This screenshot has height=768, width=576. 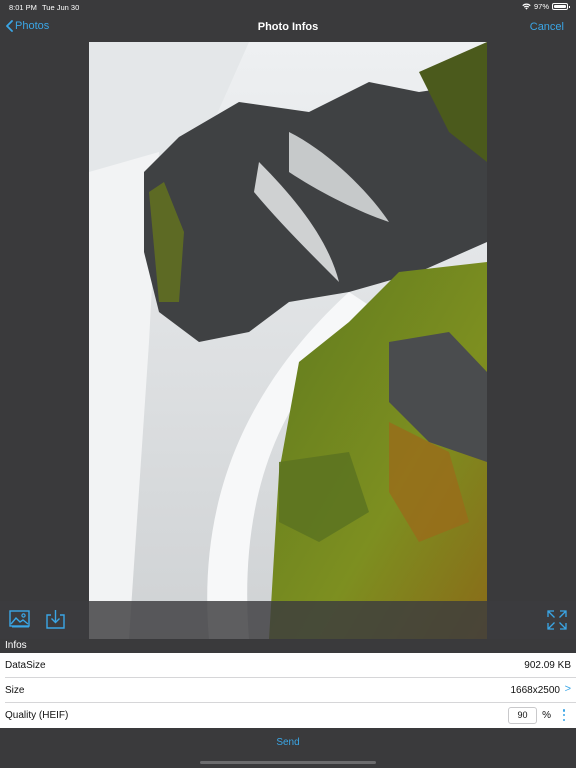 I want to click on quality-label: Quality (HEIF), so click(x=37, y=715).